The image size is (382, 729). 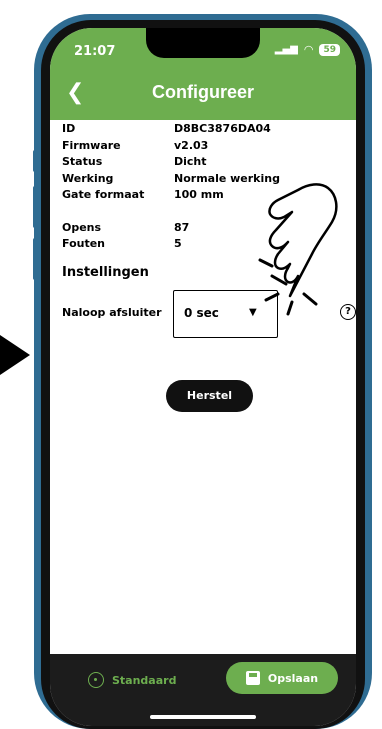 I want to click on info-label: Status, so click(x=82, y=161).